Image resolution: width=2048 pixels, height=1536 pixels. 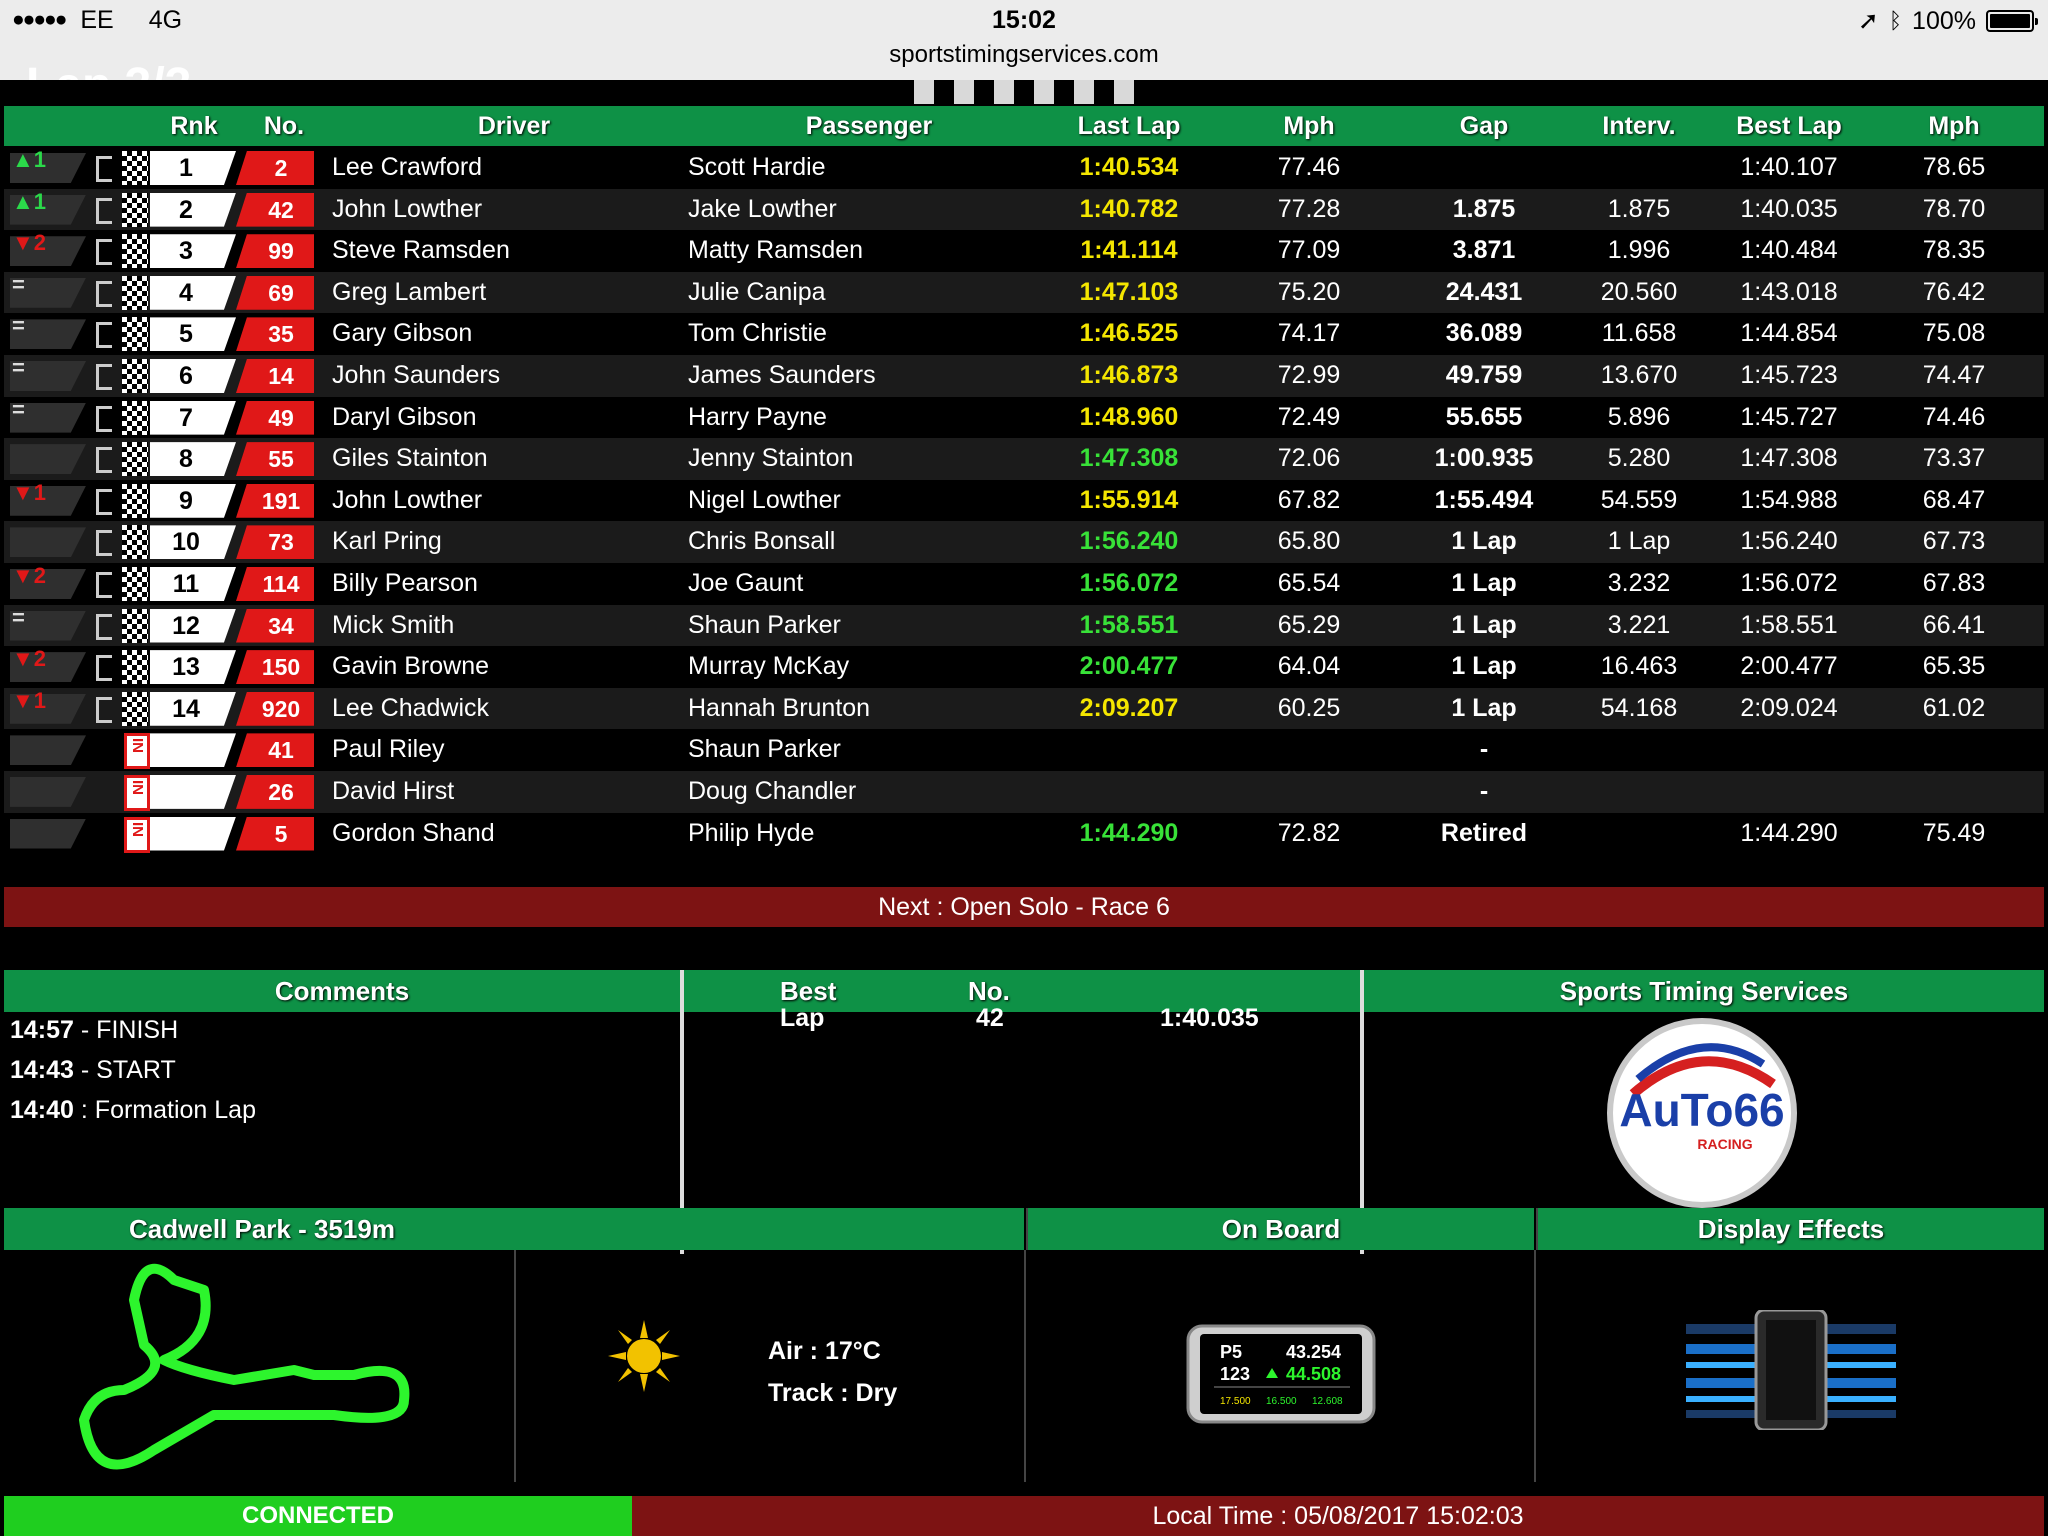 I want to click on position-change: ▼2, so click(x=29, y=575).